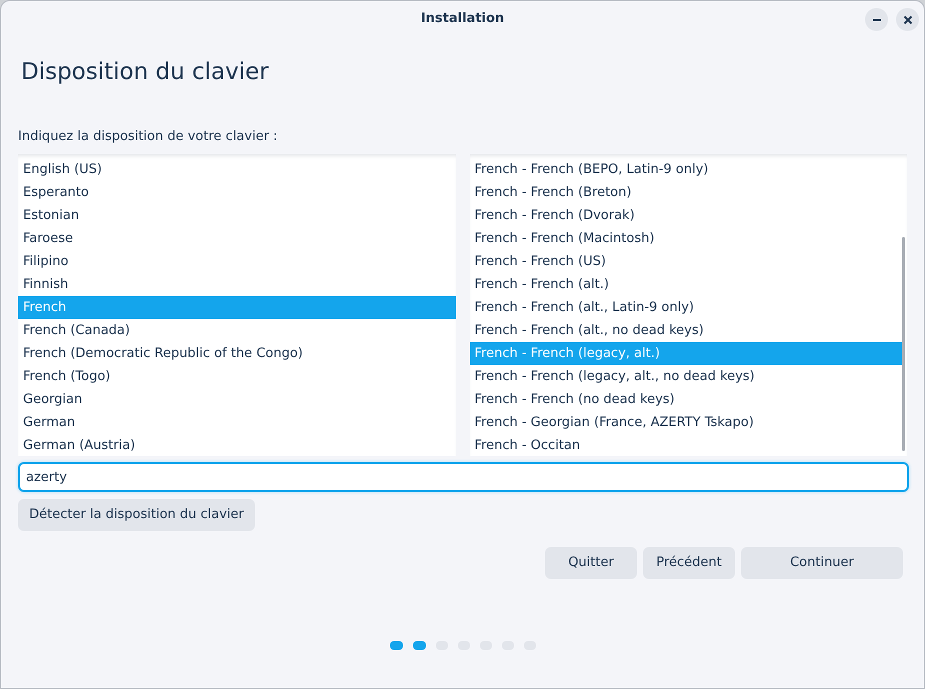 Image resolution: width=925 pixels, height=689 pixels. What do you see at coordinates (686, 330) in the screenshot?
I see `list-item: French - French (alt., no dead keys)` at bounding box center [686, 330].